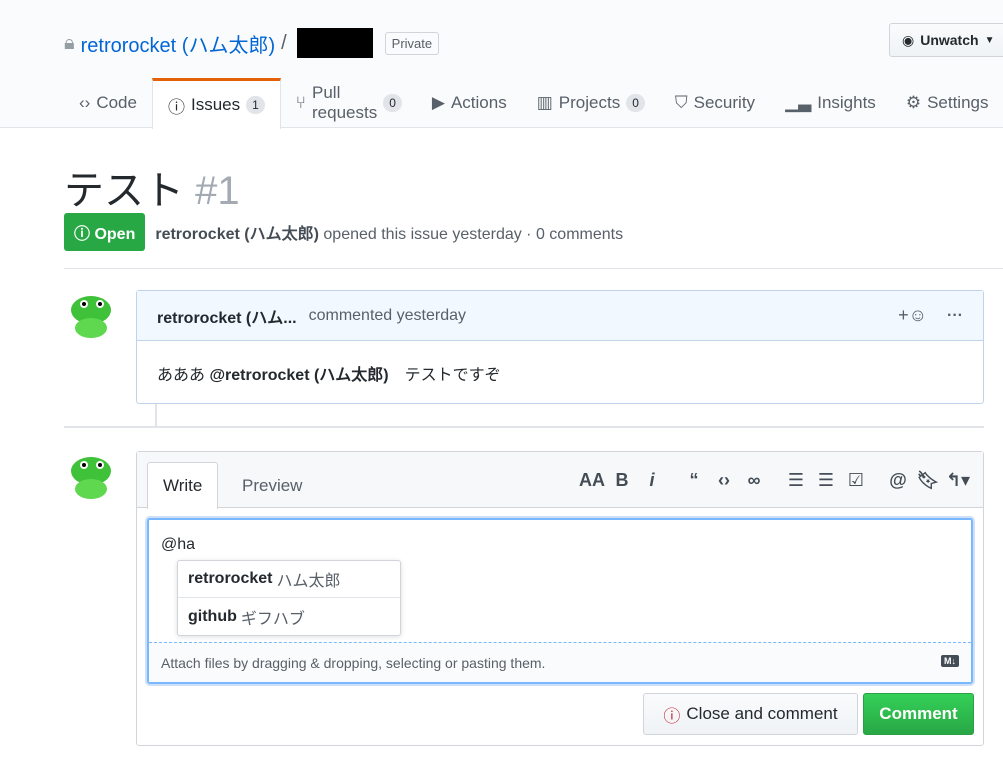 The height and width of the screenshot is (769, 1003). Describe the element at coordinates (237, 234) in the screenshot. I see `issue-author: retrorocket (ハム太郎)` at that location.